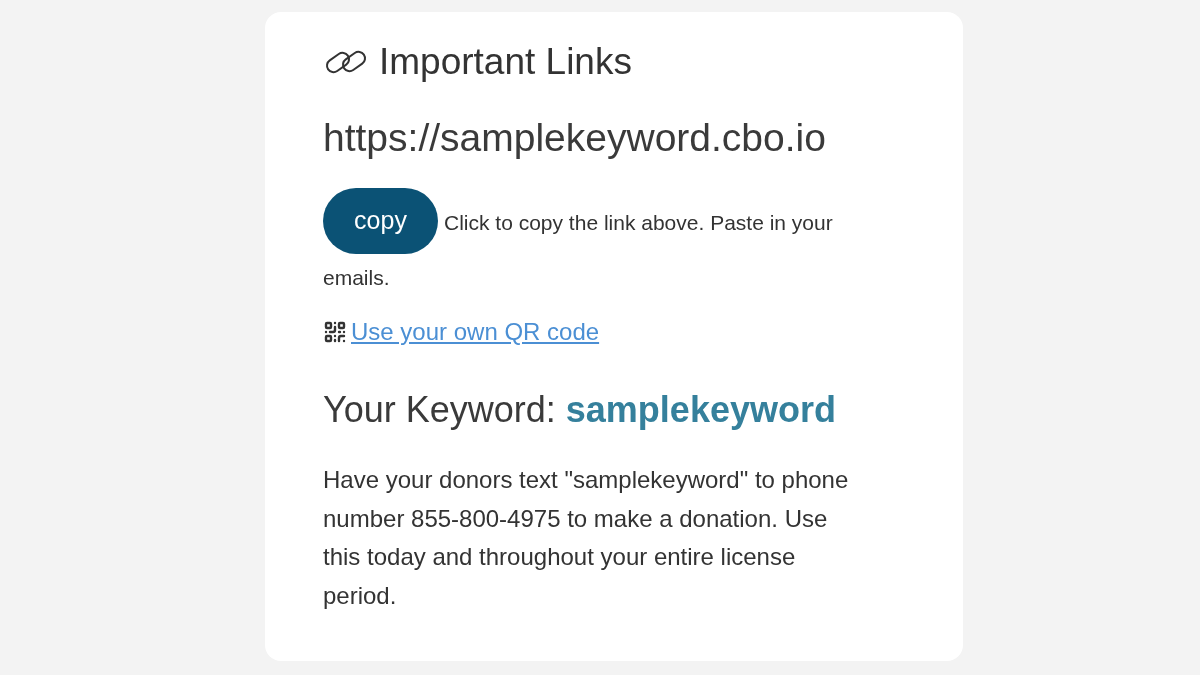 This screenshot has height=675, width=1200. What do you see at coordinates (380, 221) in the screenshot?
I see `copy-button: copy` at bounding box center [380, 221].